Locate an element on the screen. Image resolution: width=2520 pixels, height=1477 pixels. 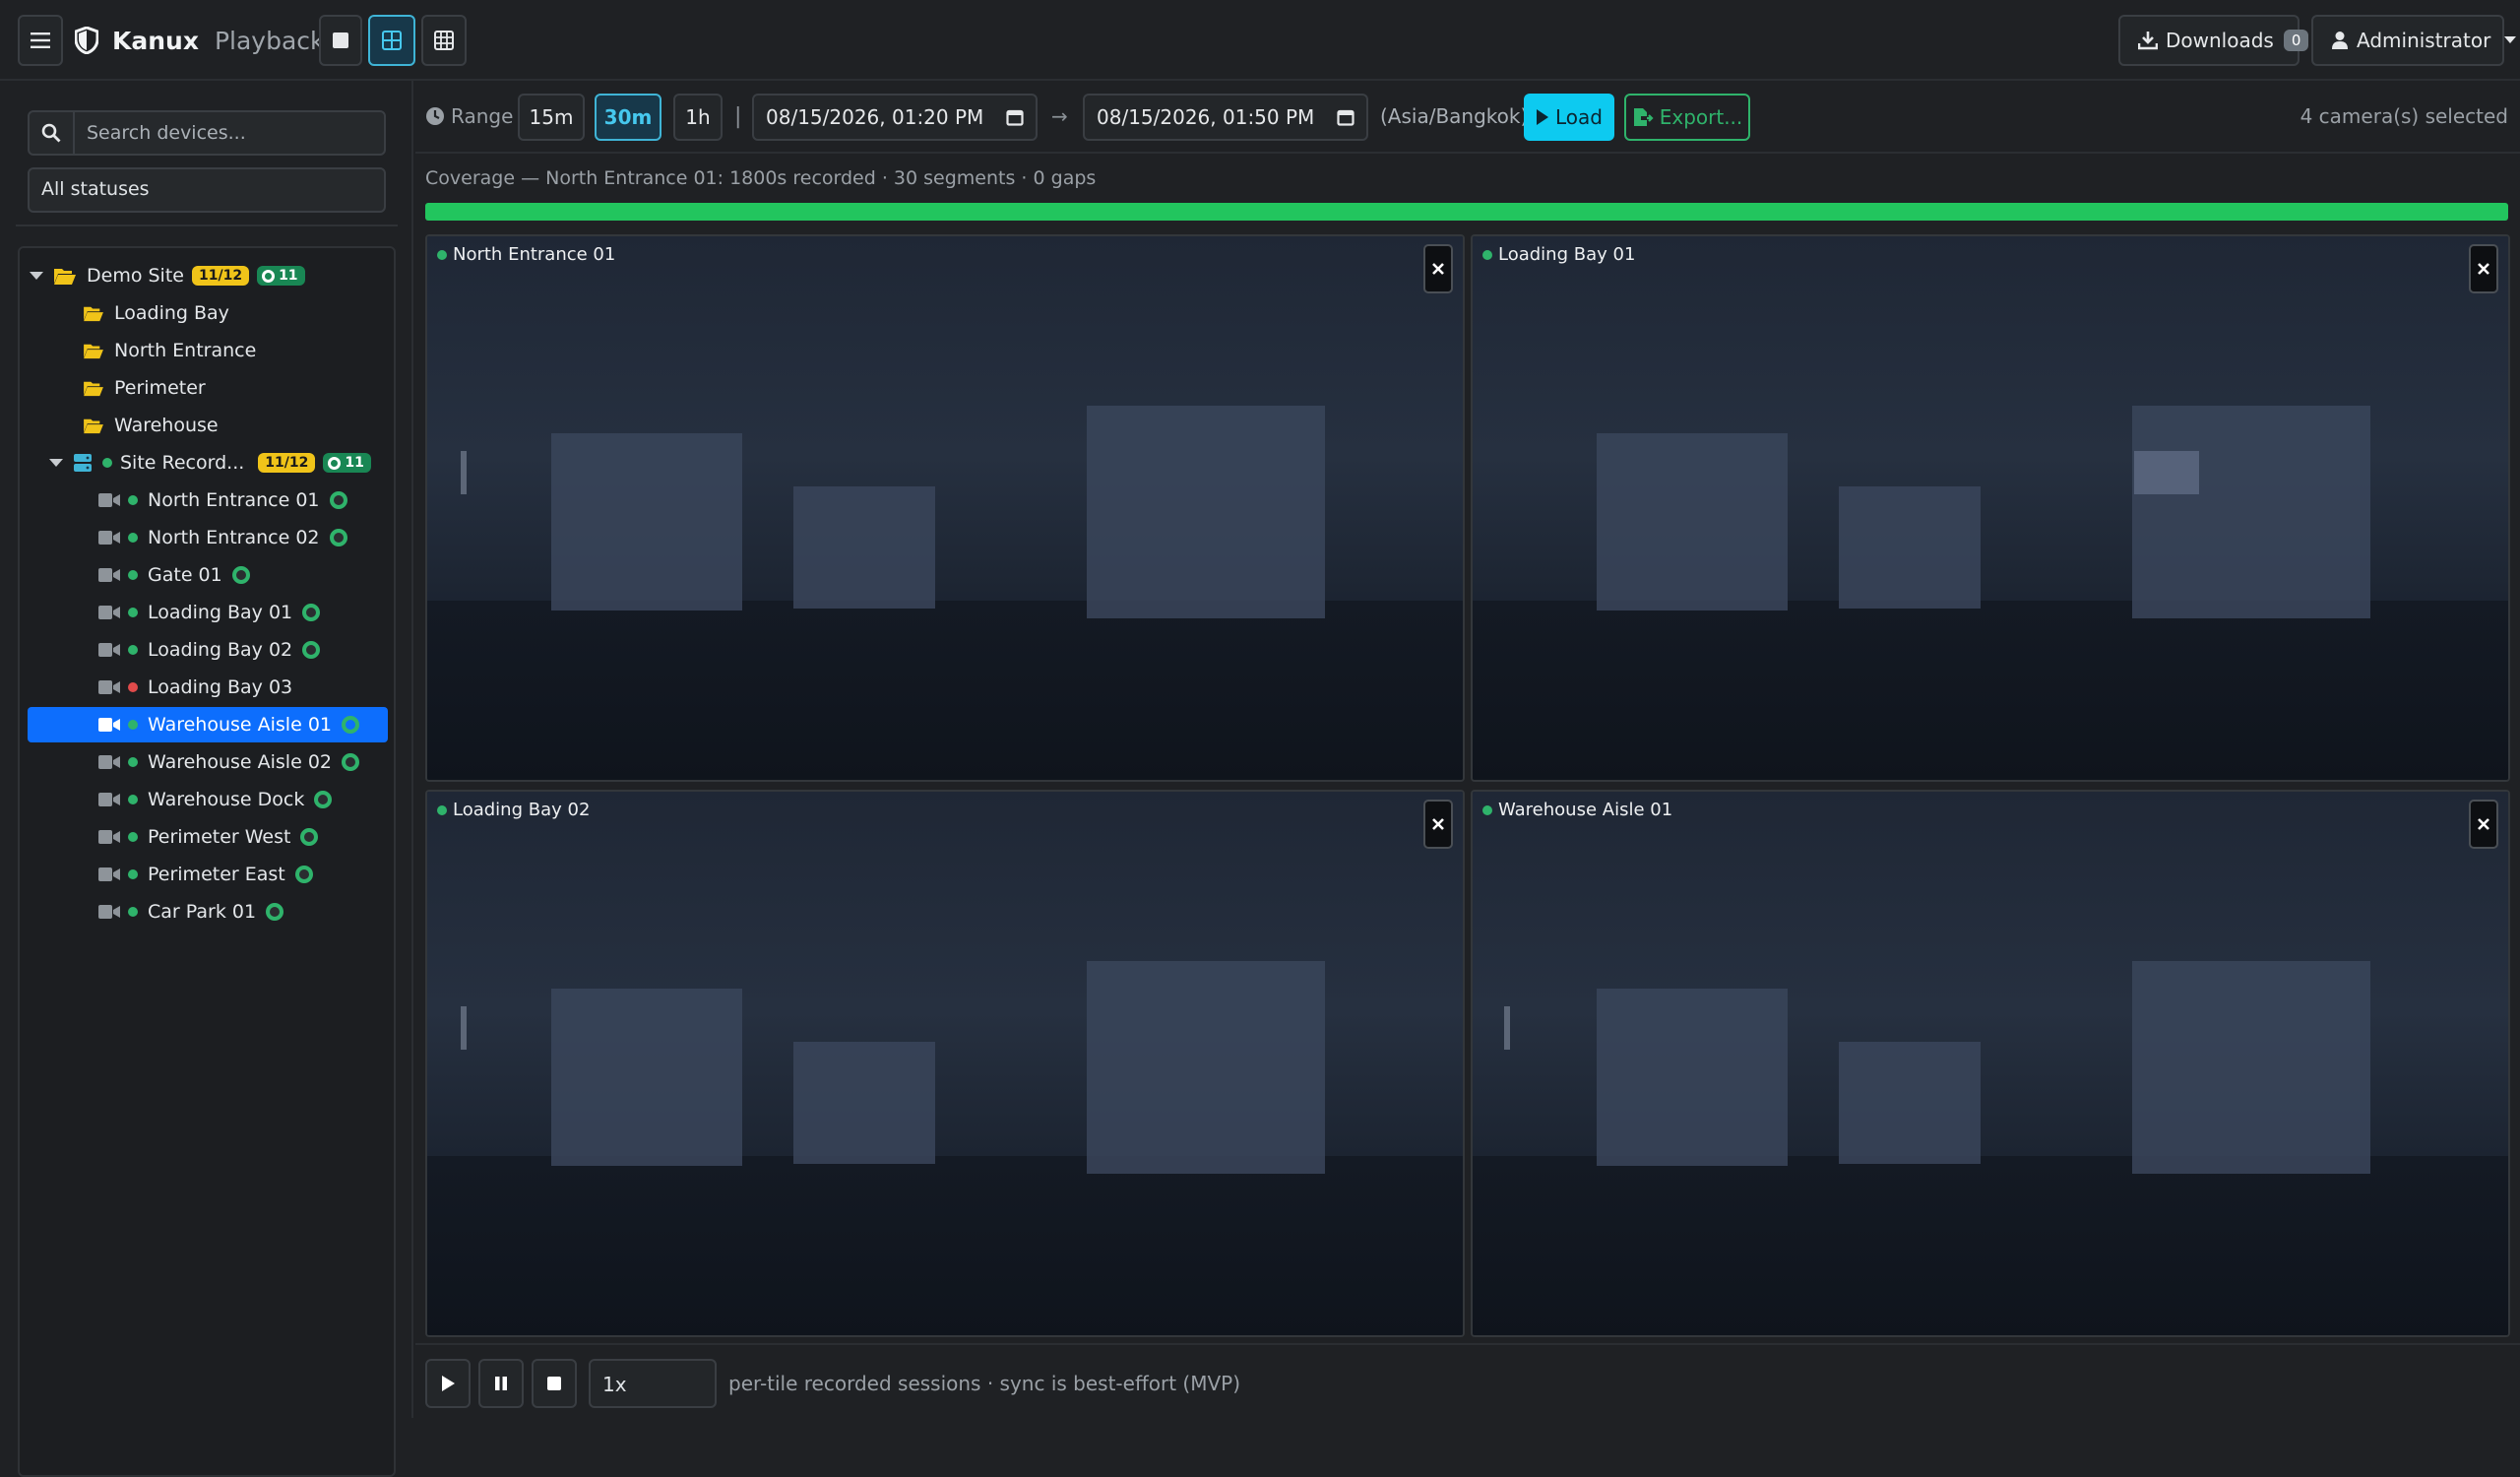
tree-node-group: Perimeter is located at coordinates (262, 388).